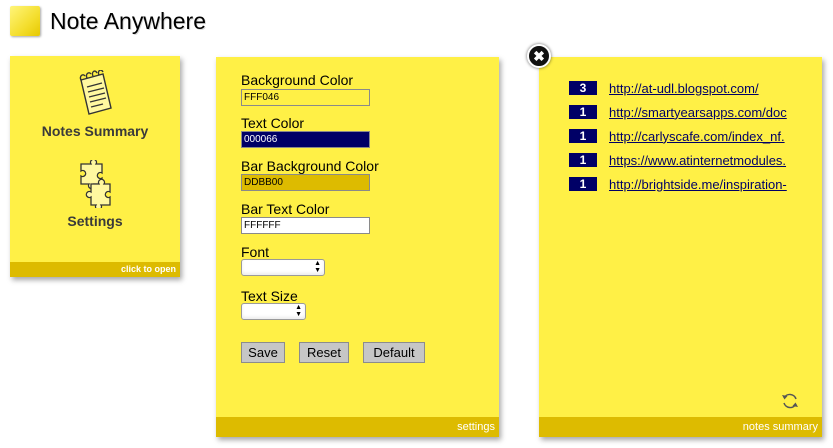 This screenshot has height=448, width=833. Describe the element at coordinates (394, 352) in the screenshot. I see `default-button: Default` at that location.